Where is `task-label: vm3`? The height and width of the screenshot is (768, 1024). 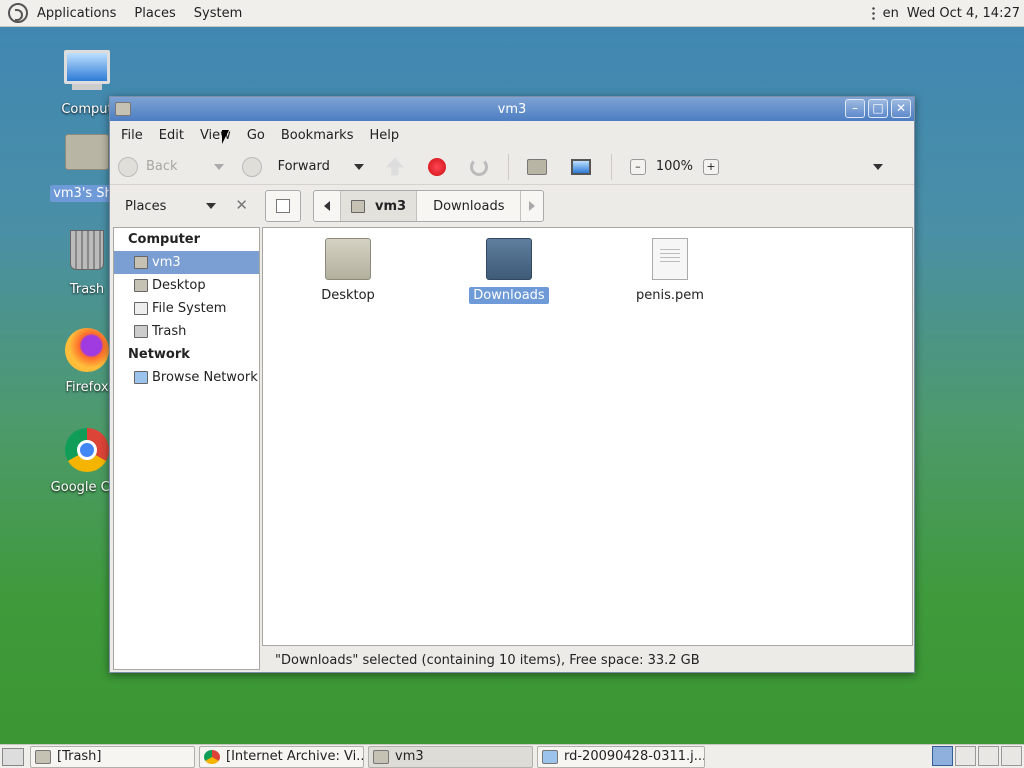 task-label: vm3 is located at coordinates (409, 756).